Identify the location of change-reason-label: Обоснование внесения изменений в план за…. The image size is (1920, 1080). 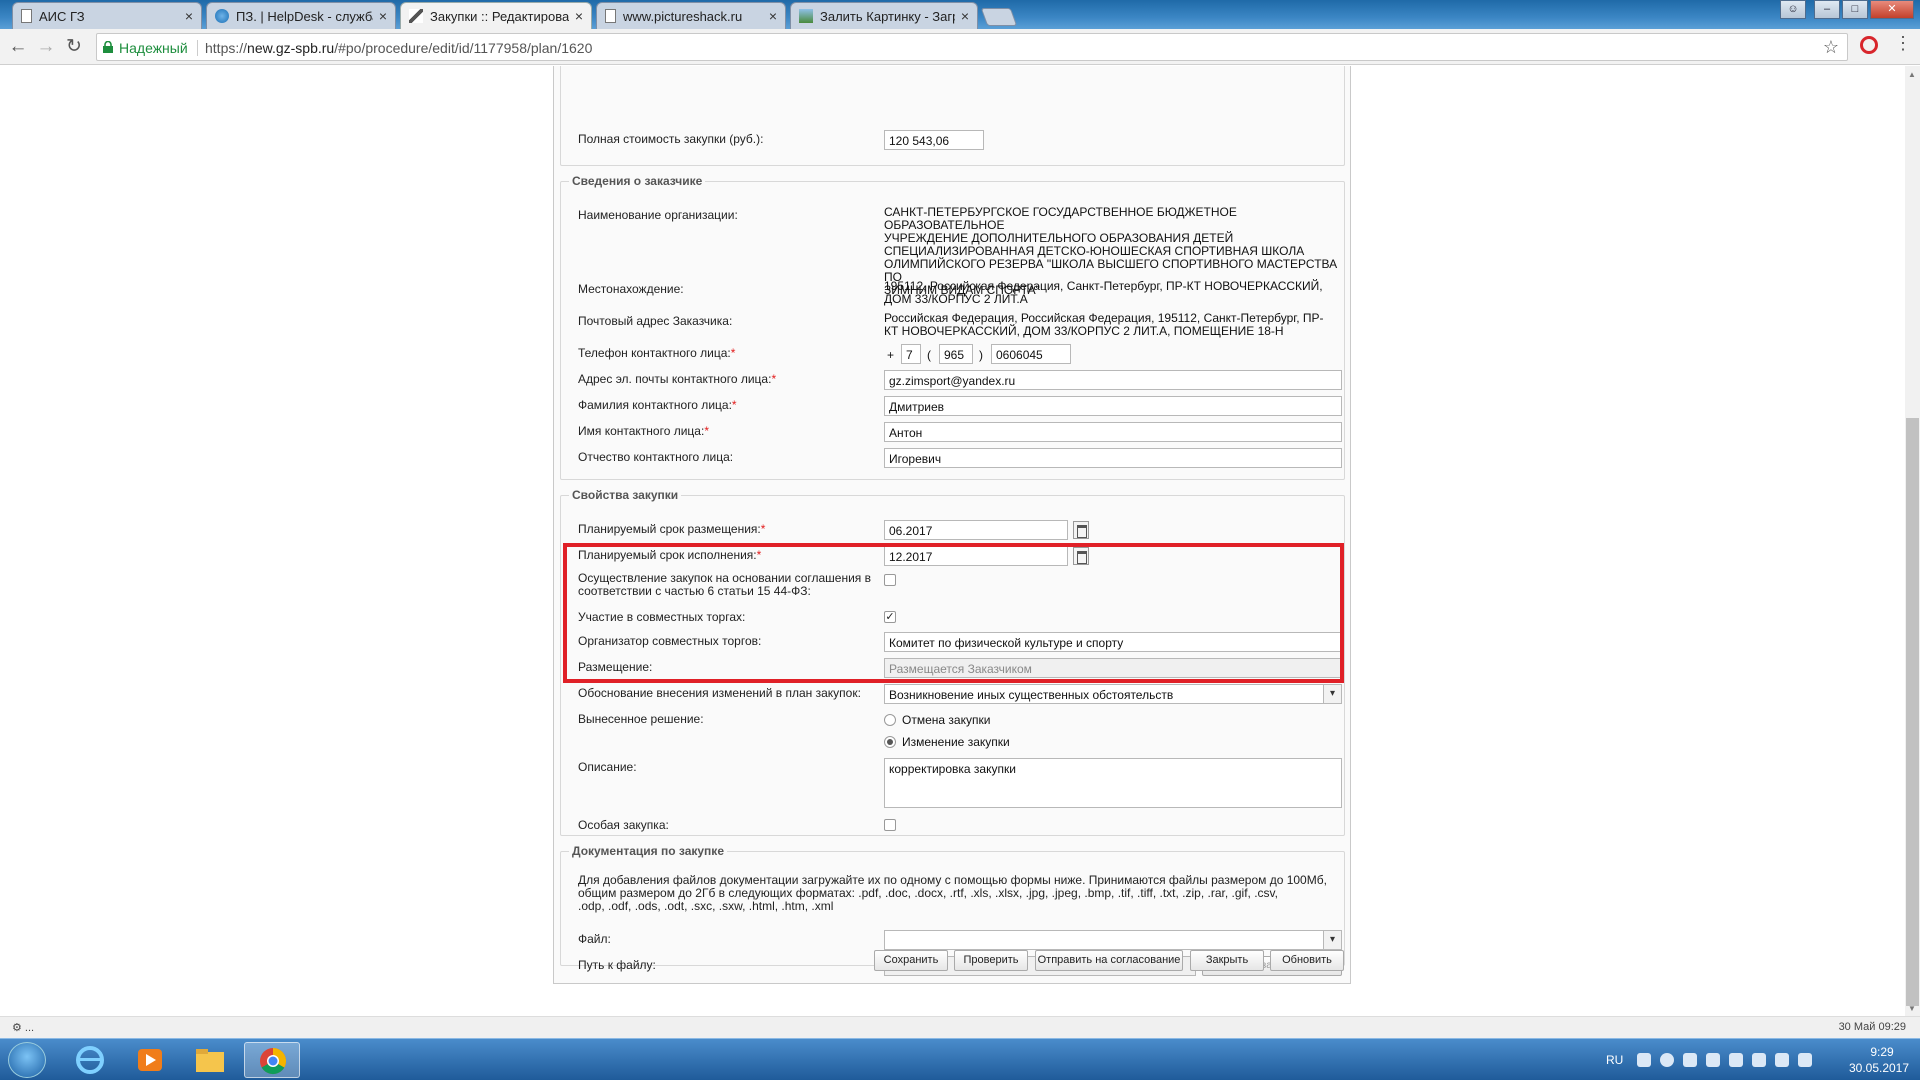
(719, 693).